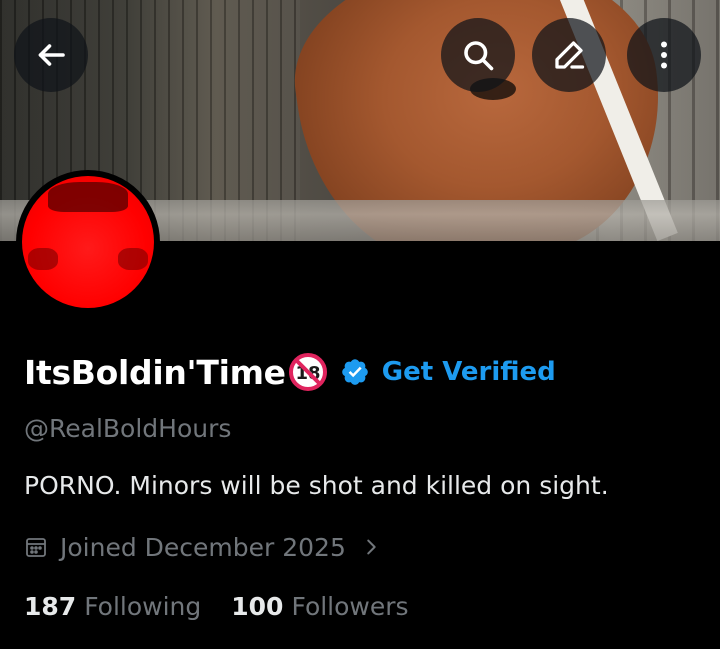 The image size is (720, 649). I want to click on verified-badge-icon, so click(355, 372).